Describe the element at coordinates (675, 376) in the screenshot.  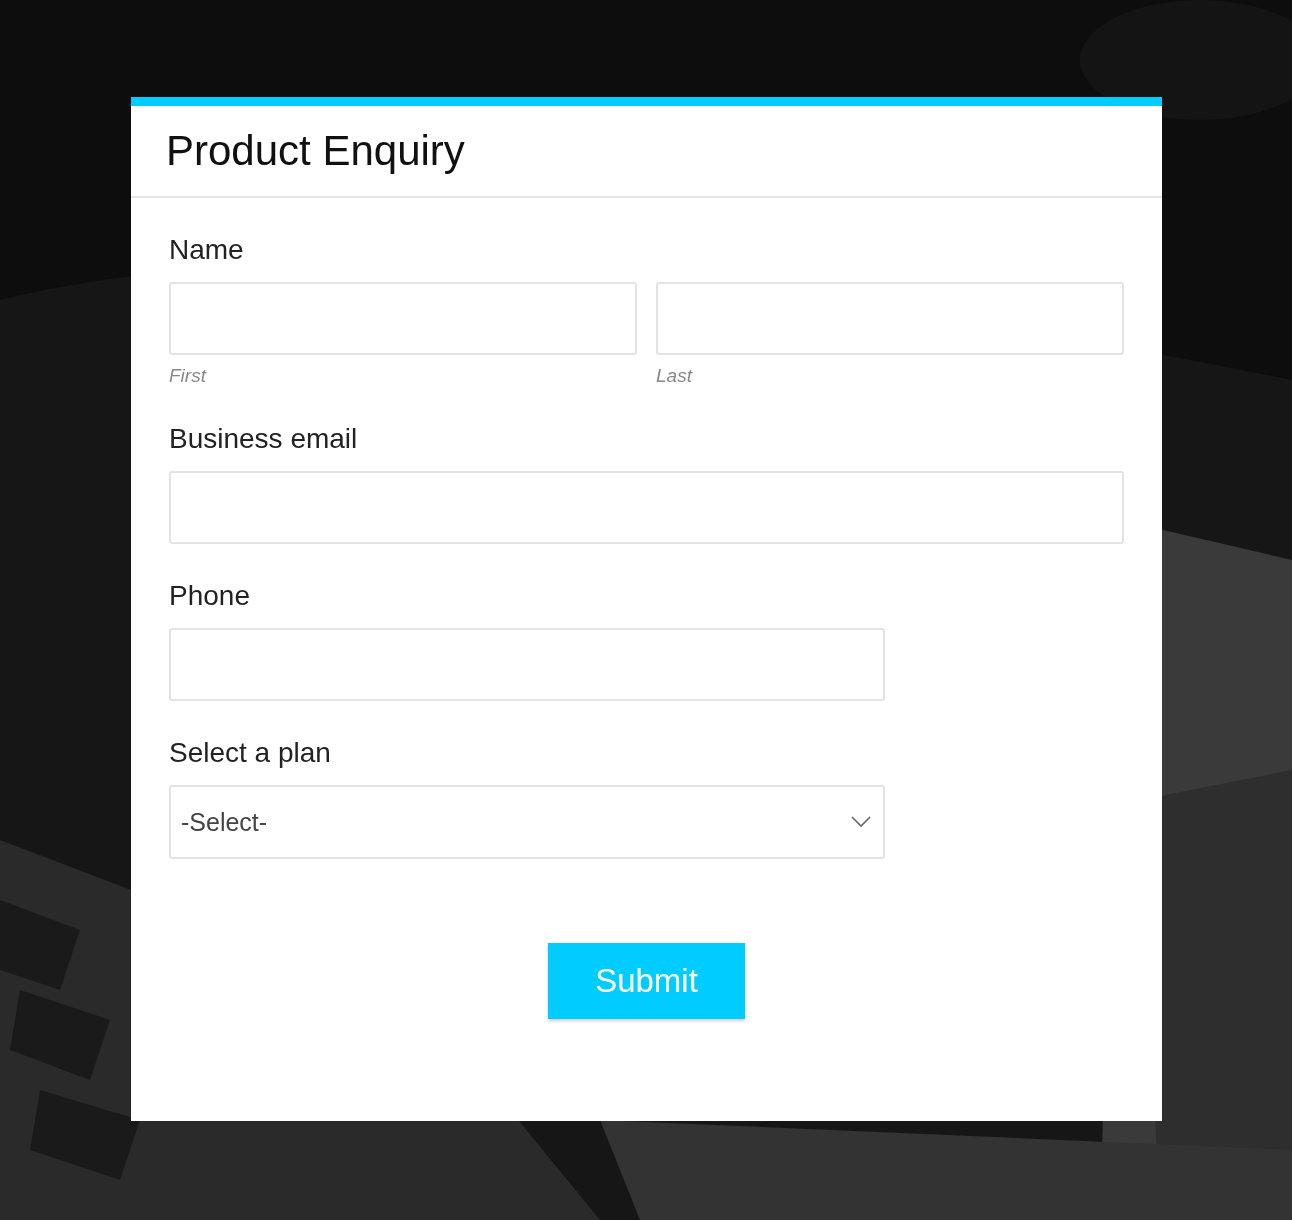
I see `field-sublabel: Last` at that location.